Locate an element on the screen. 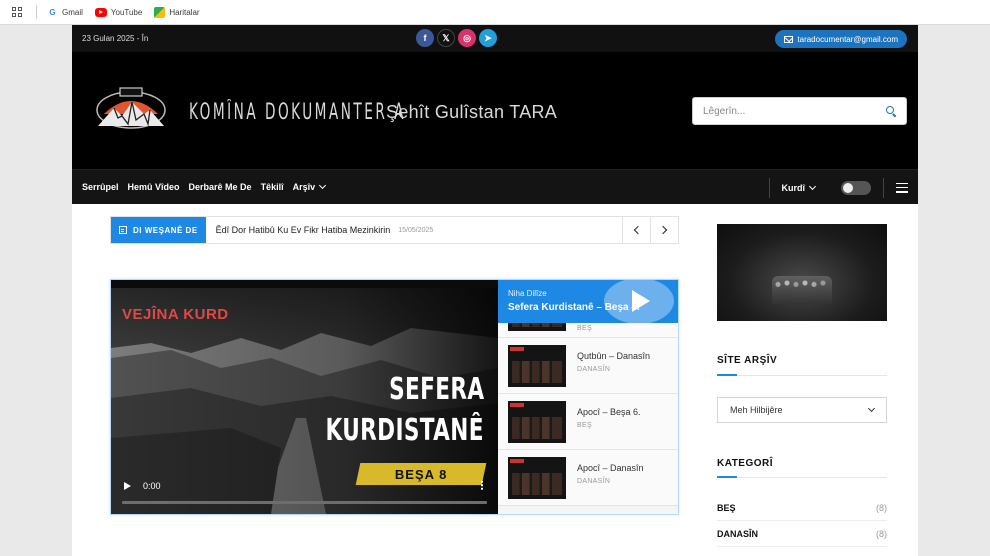 This screenshot has width=990, height=556. nav-label: Hemû Vîdeo is located at coordinates (153, 187).